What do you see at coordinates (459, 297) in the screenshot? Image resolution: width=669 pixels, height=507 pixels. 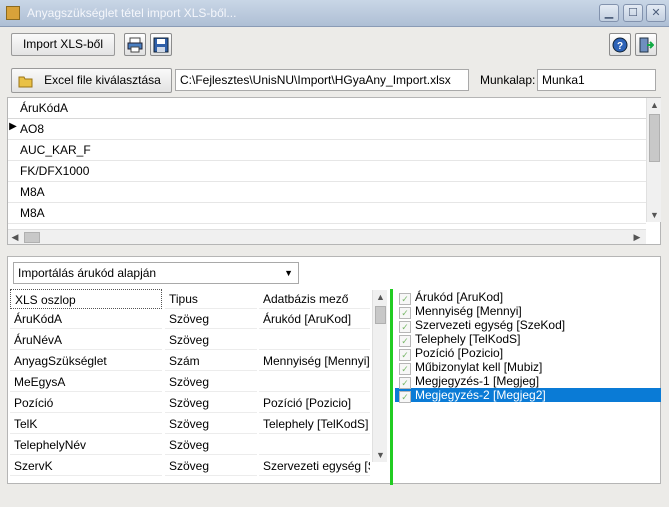 I see `field-list-label: Árukód [AruKod]` at bounding box center [459, 297].